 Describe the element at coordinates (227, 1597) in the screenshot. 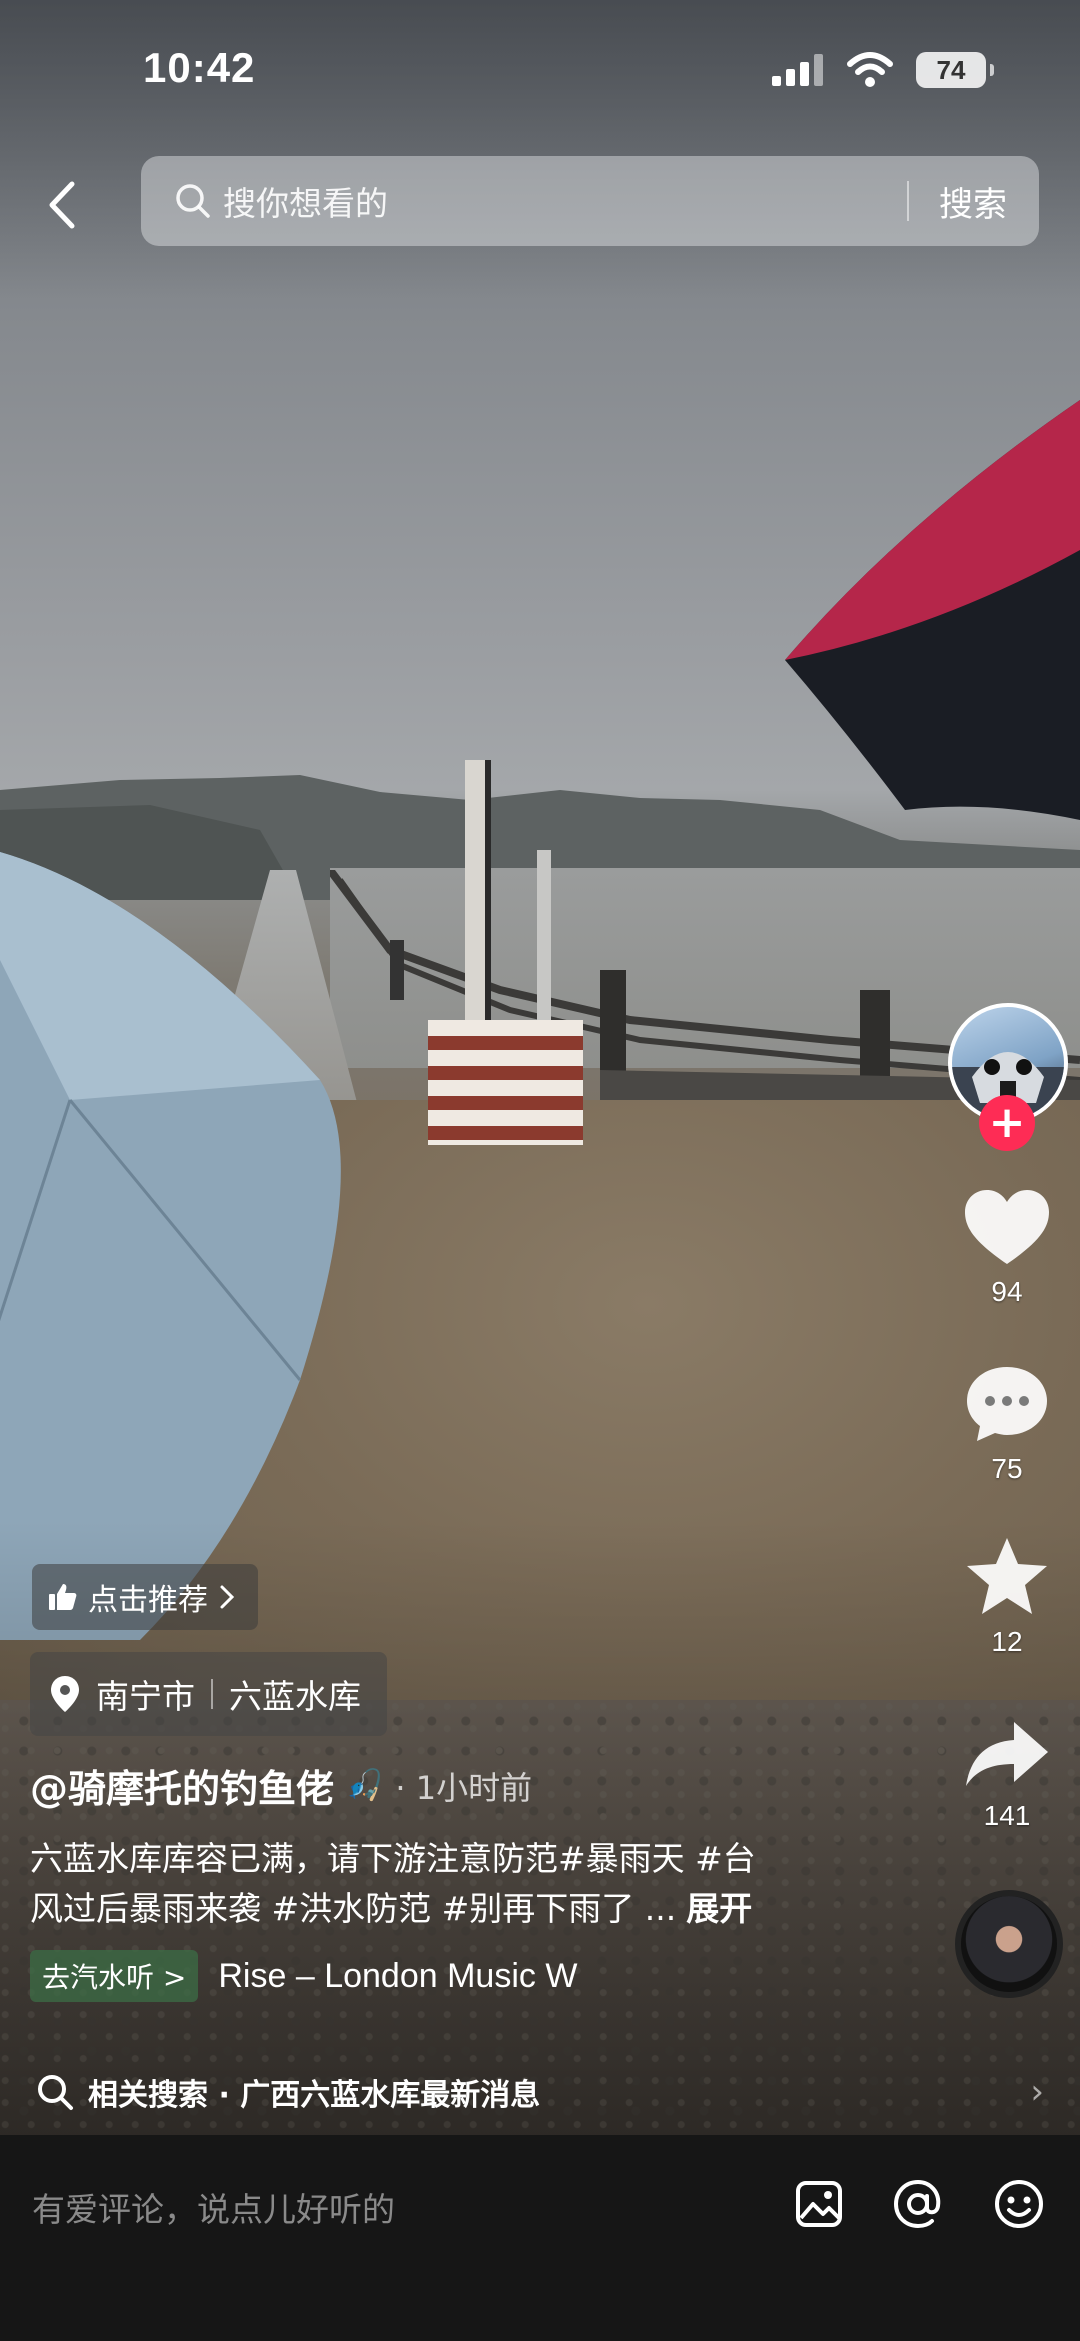

I see `chevron-right-icon` at that location.